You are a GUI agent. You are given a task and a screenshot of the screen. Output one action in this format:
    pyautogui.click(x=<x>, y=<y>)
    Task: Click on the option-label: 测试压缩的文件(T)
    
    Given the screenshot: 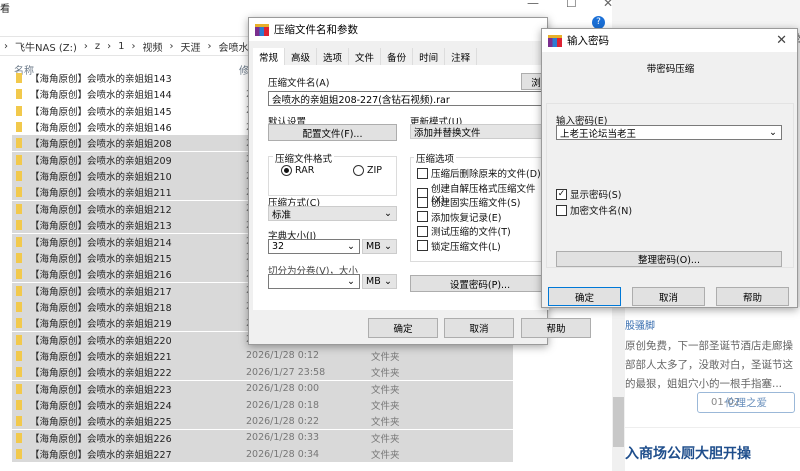 What is the action you would take?
    pyautogui.click(x=471, y=232)
    